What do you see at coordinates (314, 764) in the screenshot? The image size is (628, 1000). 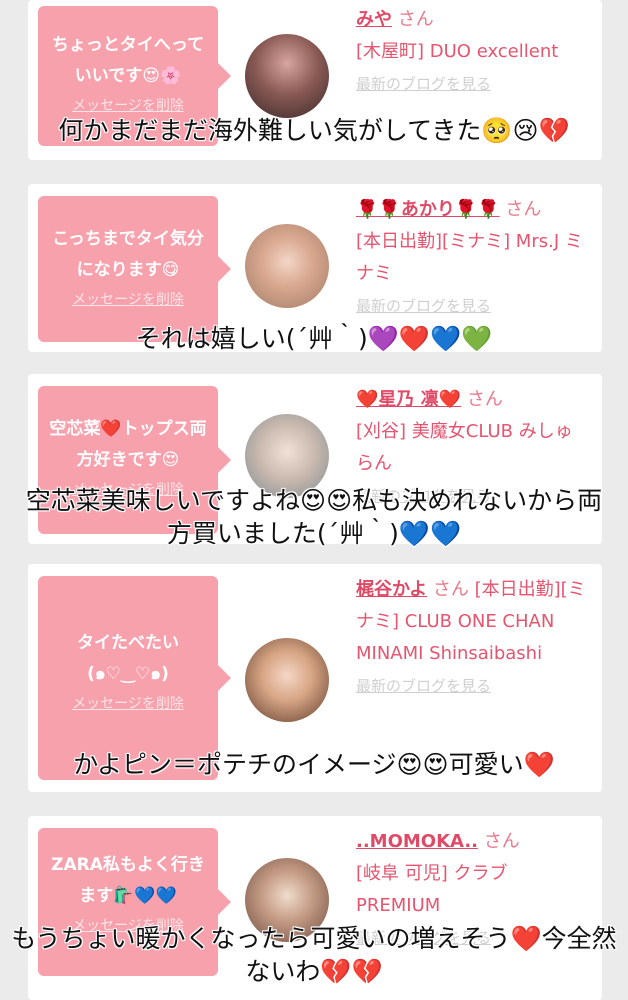 I see `reply-comment: かよピン＝ポテチのイメージ😍😍可愛い❤️` at bounding box center [314, 764].